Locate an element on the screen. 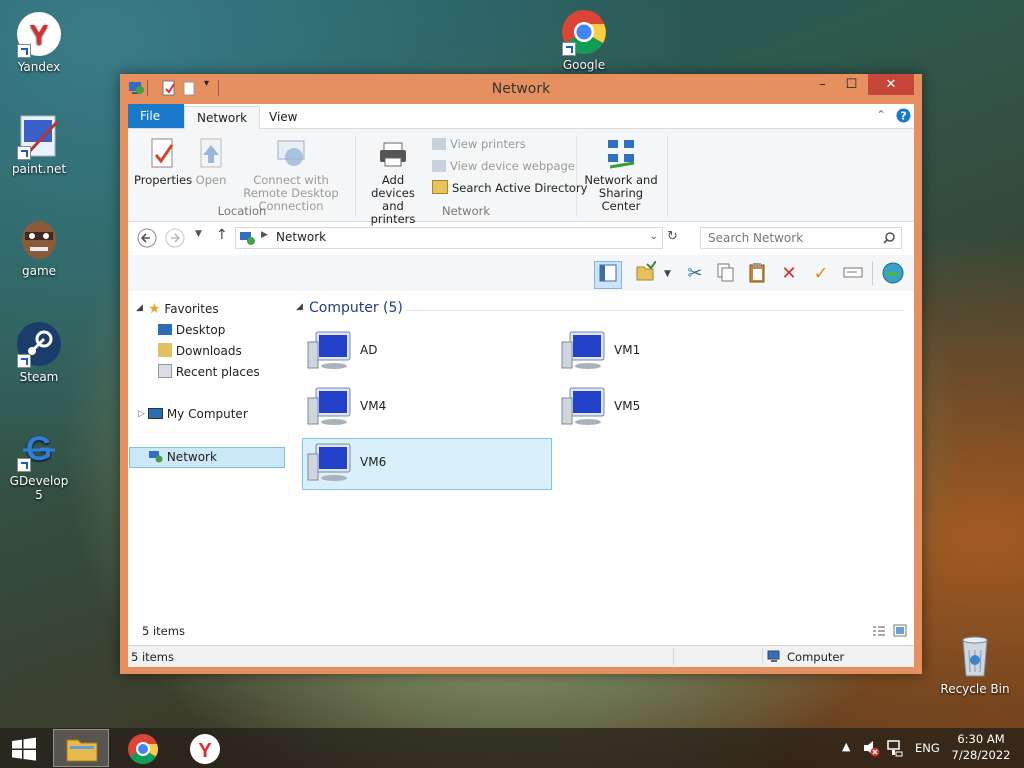  cut-icon: ✂ is located at coordinates (695, 274).